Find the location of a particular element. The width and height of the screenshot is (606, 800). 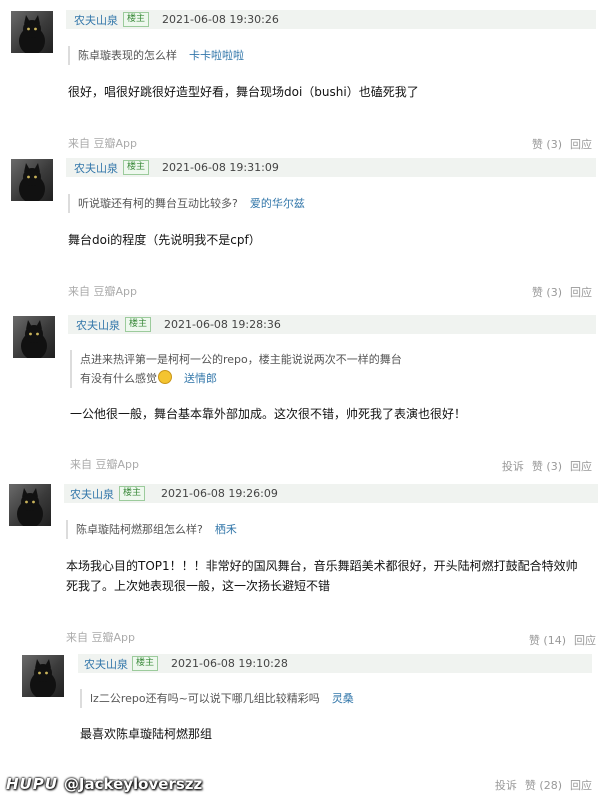

avatar is located at coordinates (43, 676).